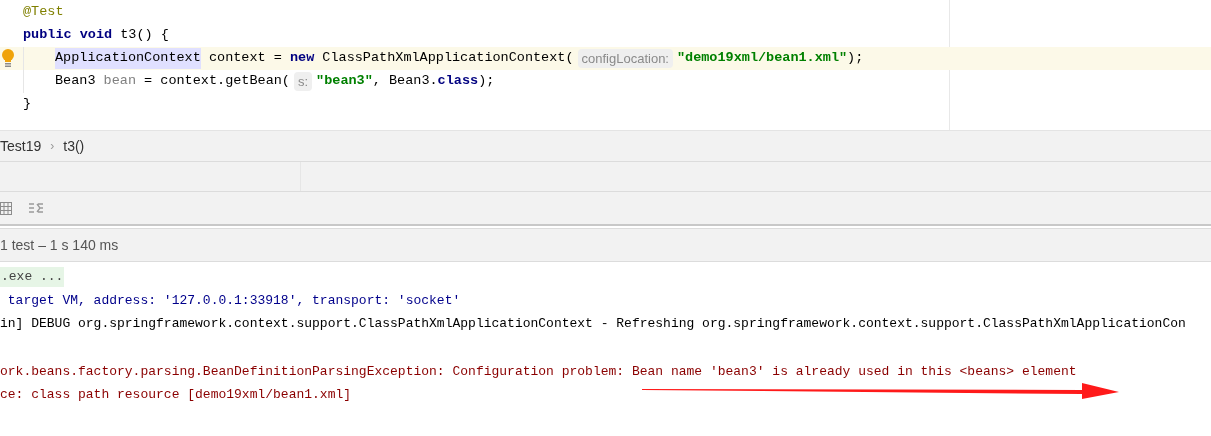  I want to click on code-text: ClassPathXmlApplicationContext(, so click(447, 58).